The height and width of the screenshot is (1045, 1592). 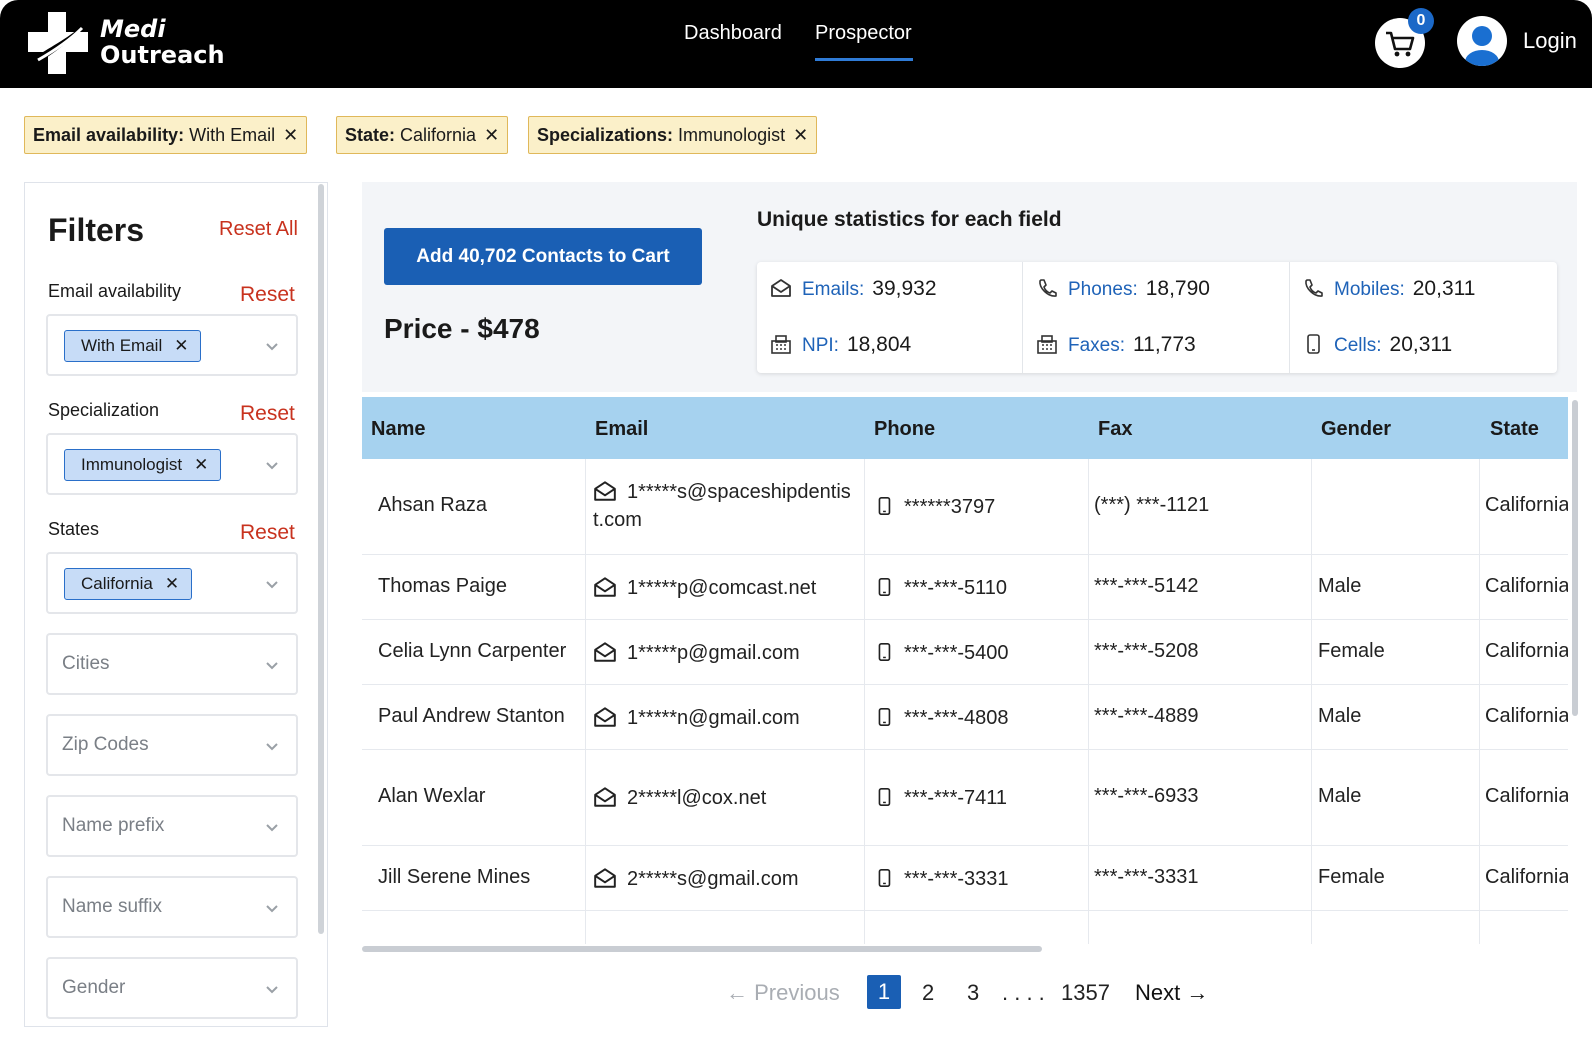 What do you see at coordinates (904, 429) in the screenshot?
I see `column-header-phone: Phone` at bounding box center [904, 429].